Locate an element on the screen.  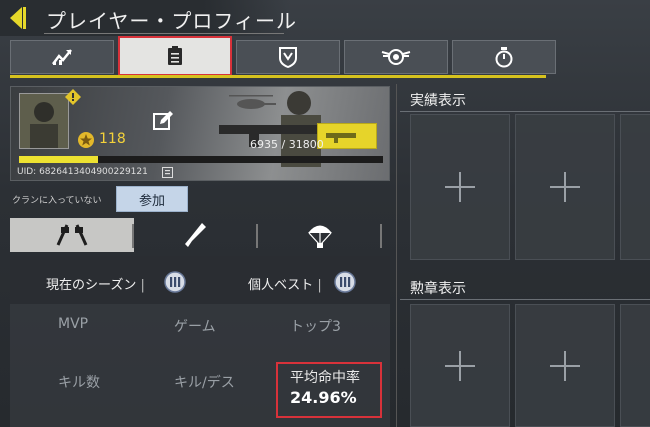
clan-row: クランに入っていない 参加 is located at coordinates (200, 199).